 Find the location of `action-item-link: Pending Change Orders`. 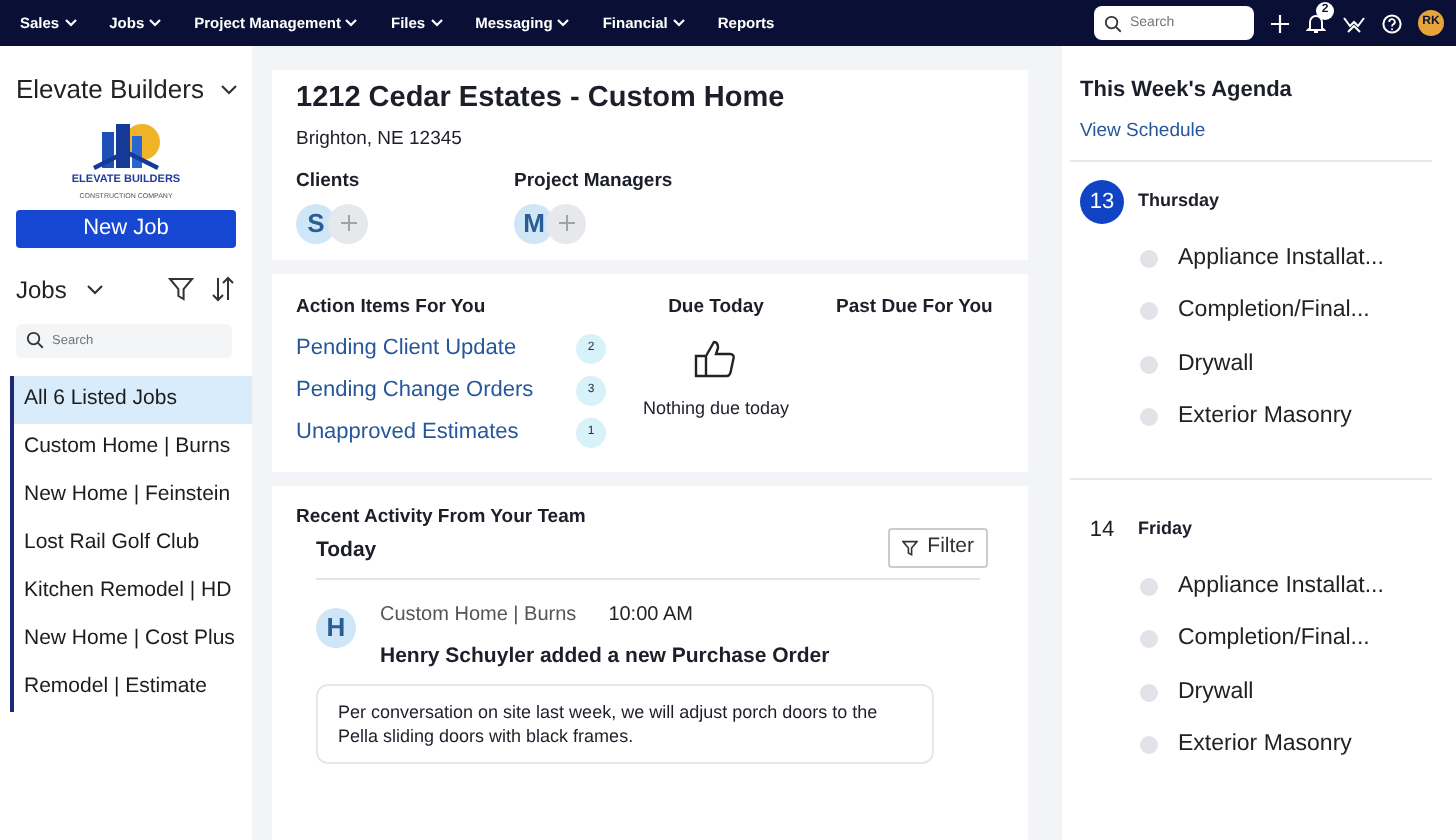

action-item-link: Pending Change Orders is located at coordinates (415, 391).